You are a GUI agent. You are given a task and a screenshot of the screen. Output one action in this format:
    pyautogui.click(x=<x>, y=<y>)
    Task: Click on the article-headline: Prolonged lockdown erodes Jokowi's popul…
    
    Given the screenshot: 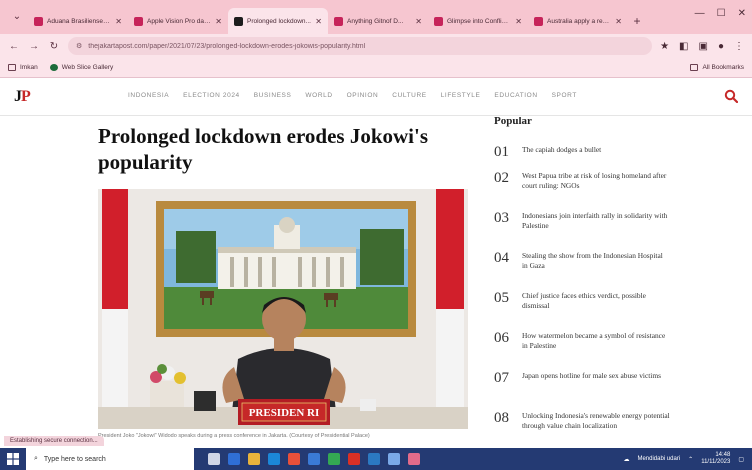 What is the action you would take?
    pyautogui.click(x=263, y=149)
    